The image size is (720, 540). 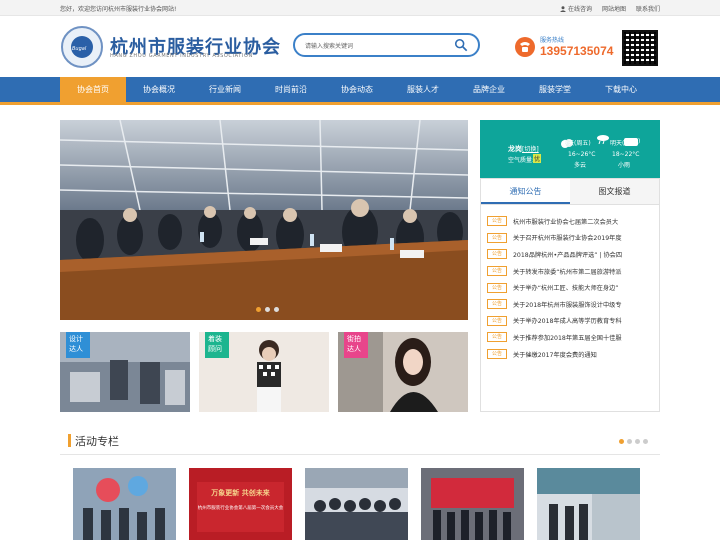 I want to click on notice-title: 关于转发市旅委“杭州市第二届旅游特派, so click(x=567, y=271).